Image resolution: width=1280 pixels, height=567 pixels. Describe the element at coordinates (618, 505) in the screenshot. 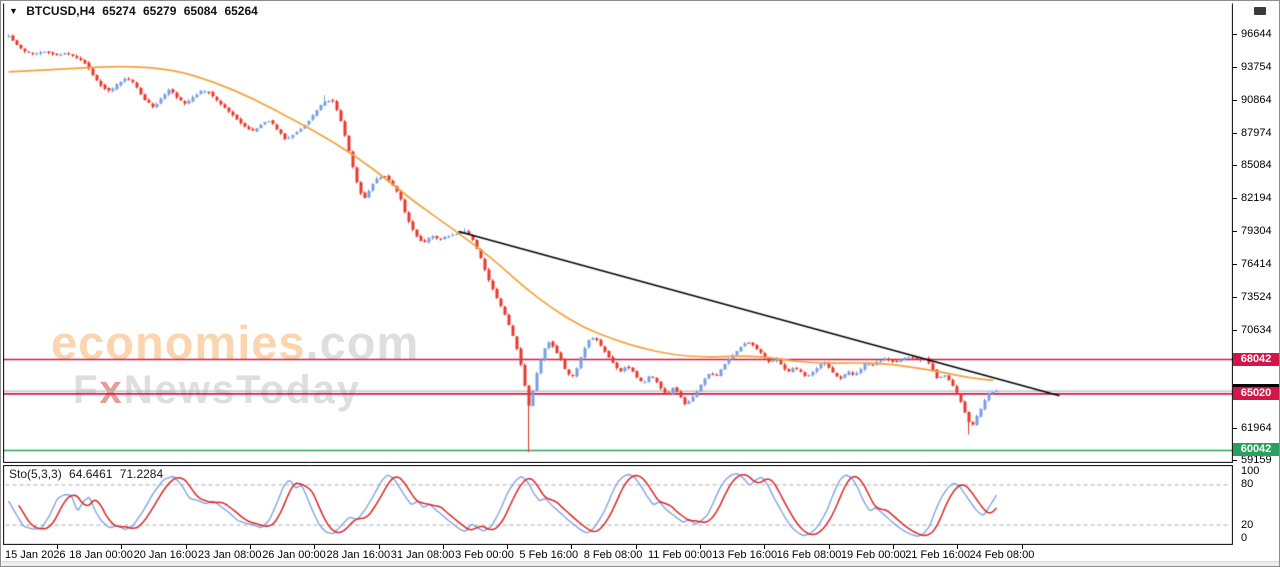

I see `stochastic-canvas` at that location.